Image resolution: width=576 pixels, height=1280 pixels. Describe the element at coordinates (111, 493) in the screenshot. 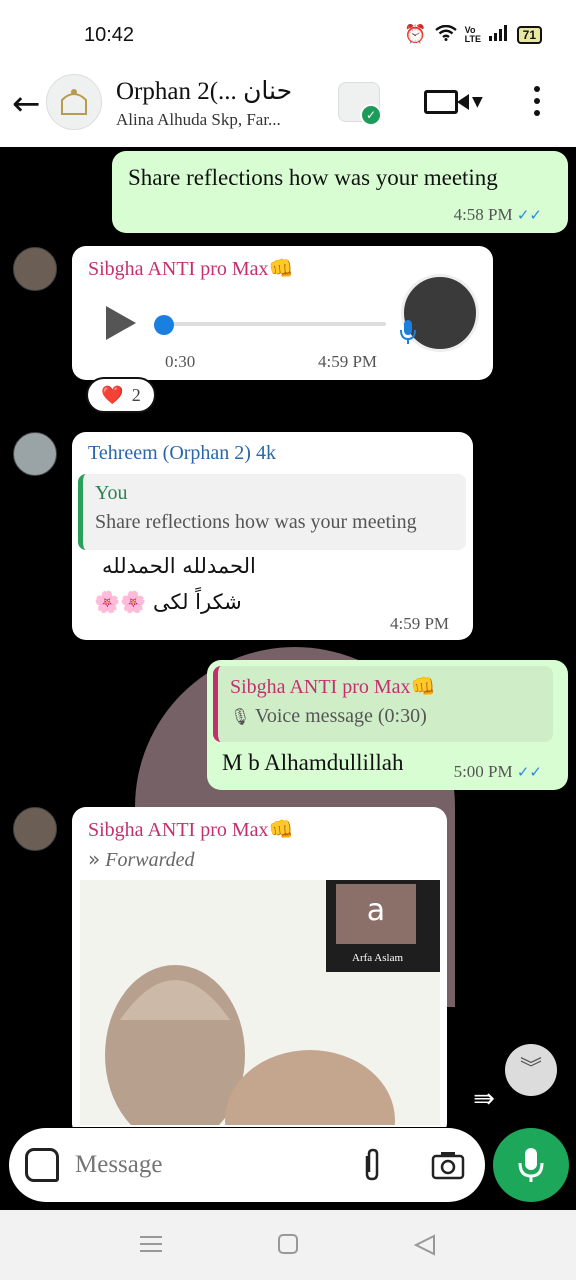

I see `quote-author: You` at that location.